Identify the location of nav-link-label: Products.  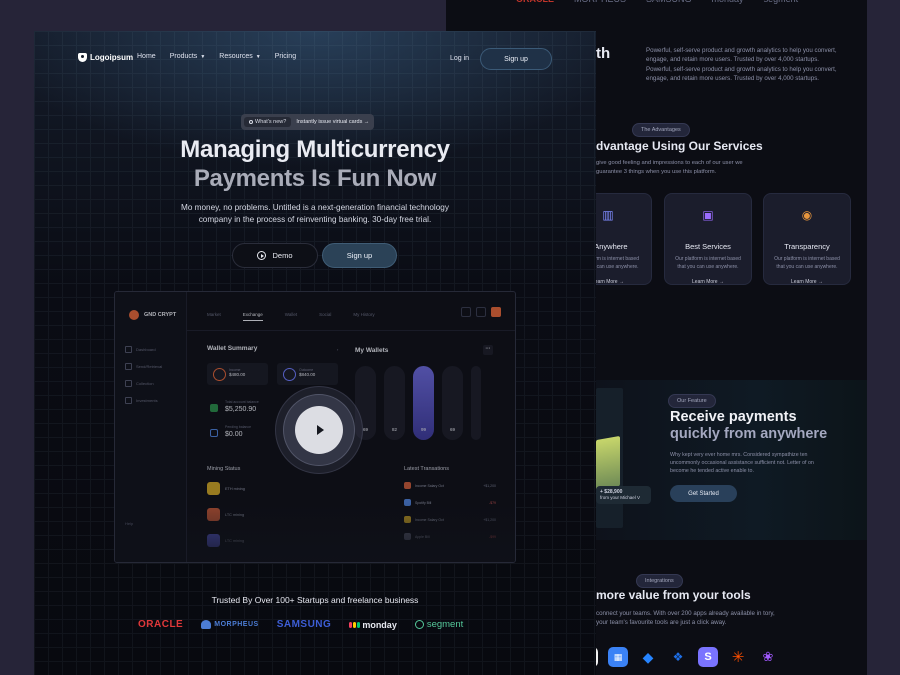
(183, 56).